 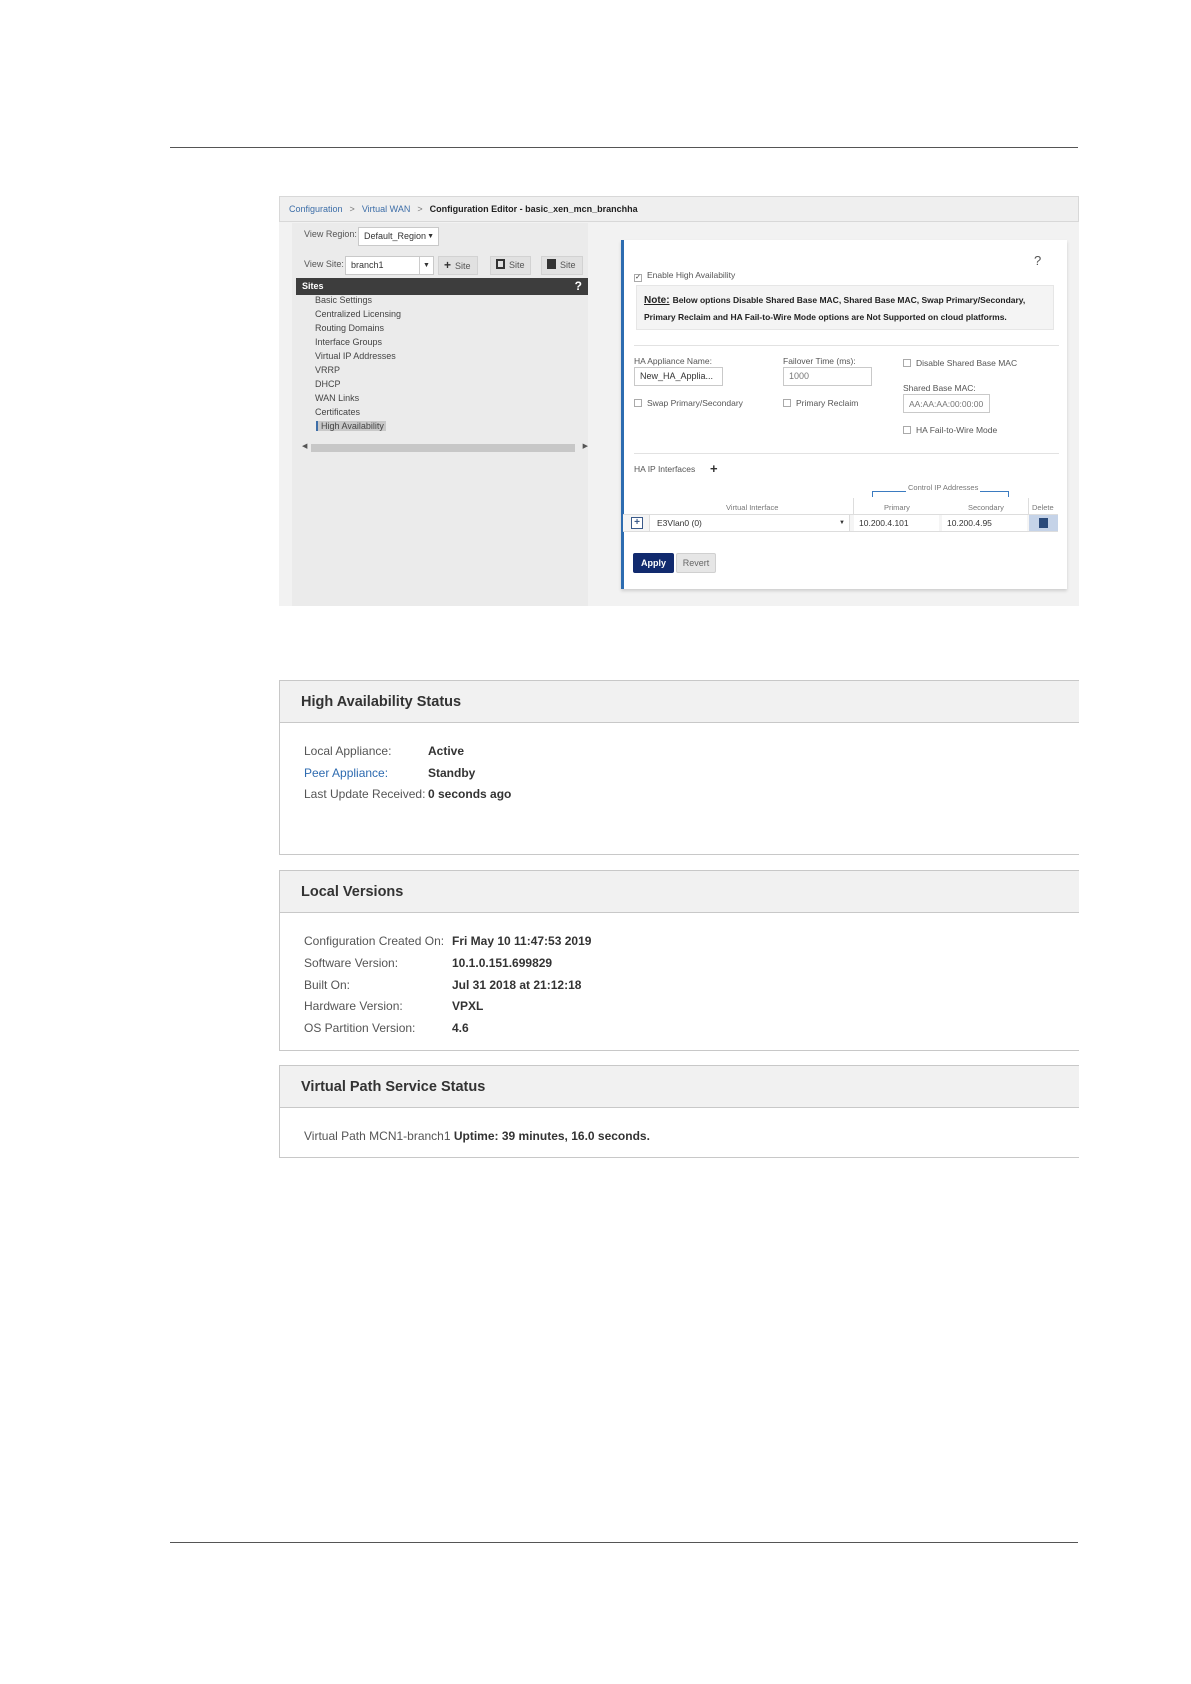 I want to click on ha-status-row: Local Appliance: Active, so click(x=384, y=751).